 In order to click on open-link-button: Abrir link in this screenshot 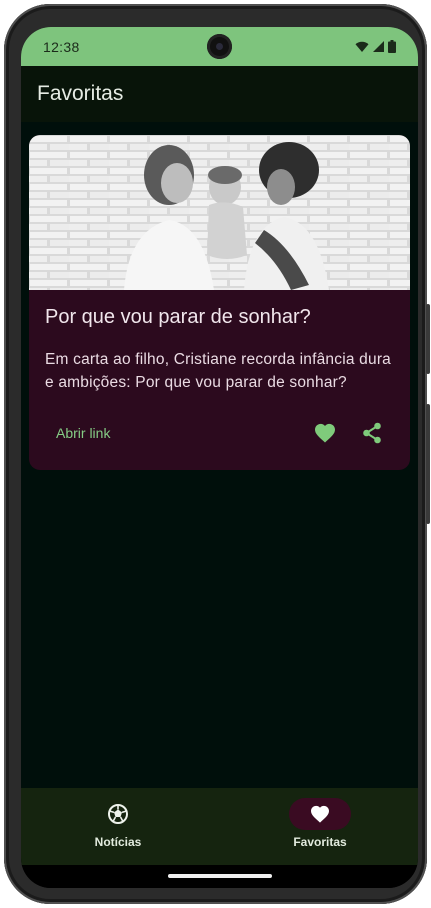, I will do `click(83, 433)`.